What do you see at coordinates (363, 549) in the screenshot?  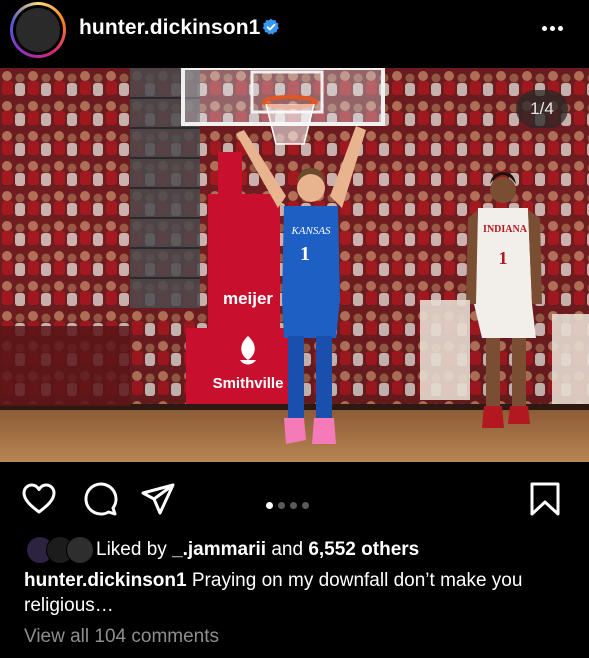 I see `others-link: 6,552 others` at bounding box center [363, 549].